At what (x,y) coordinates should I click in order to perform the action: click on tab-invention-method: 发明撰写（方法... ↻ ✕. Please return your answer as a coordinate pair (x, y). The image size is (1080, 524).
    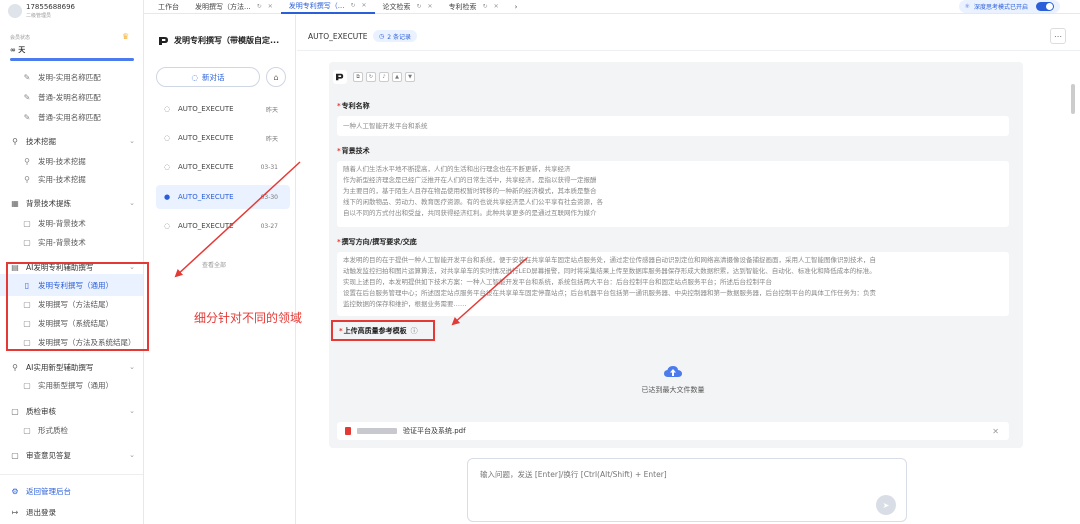
    Looking at the image, I should click on (234, 7).